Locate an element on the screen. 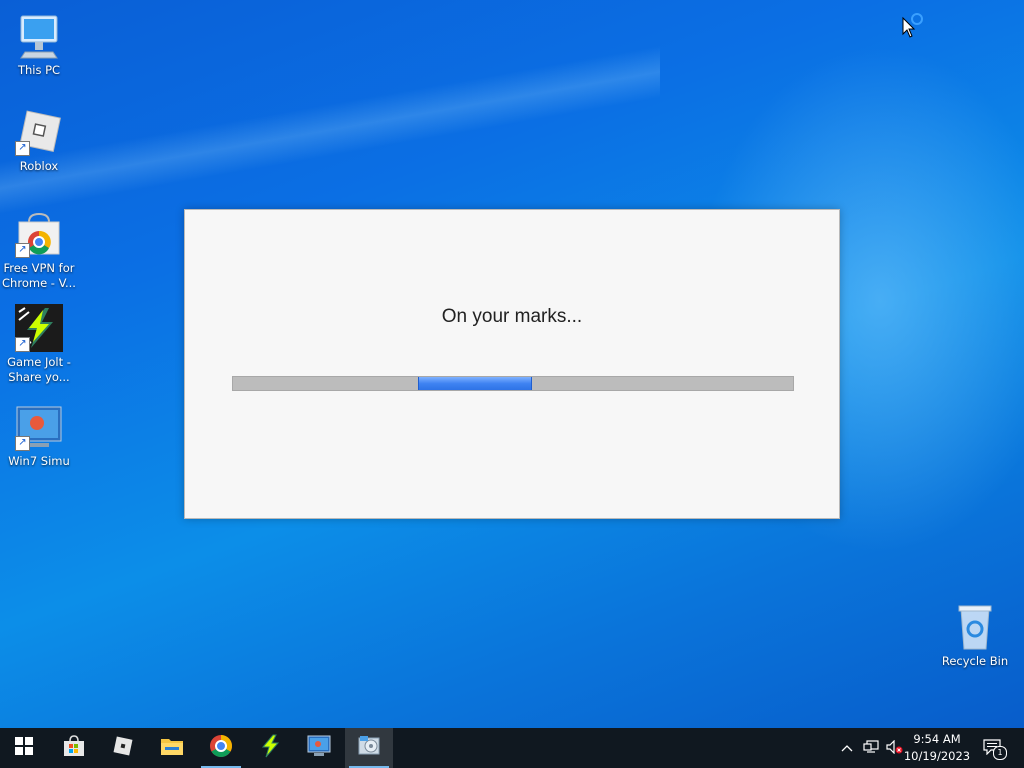 This screenshot has width=1024, height=768. desktop-icon-label: Win7 Simu is located at coordinates (39, 461).